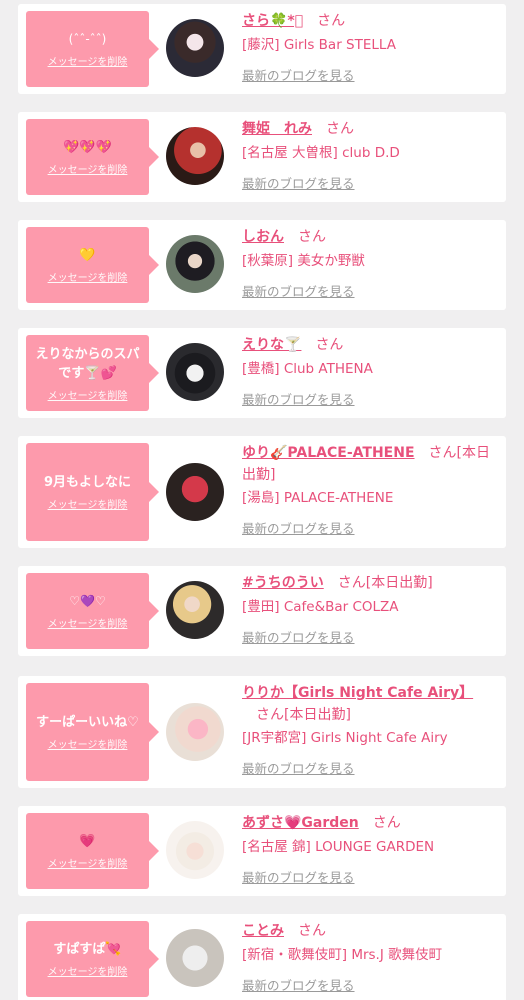  I want to click on message-text: すーぱーいいね♡, so click(87, 722).